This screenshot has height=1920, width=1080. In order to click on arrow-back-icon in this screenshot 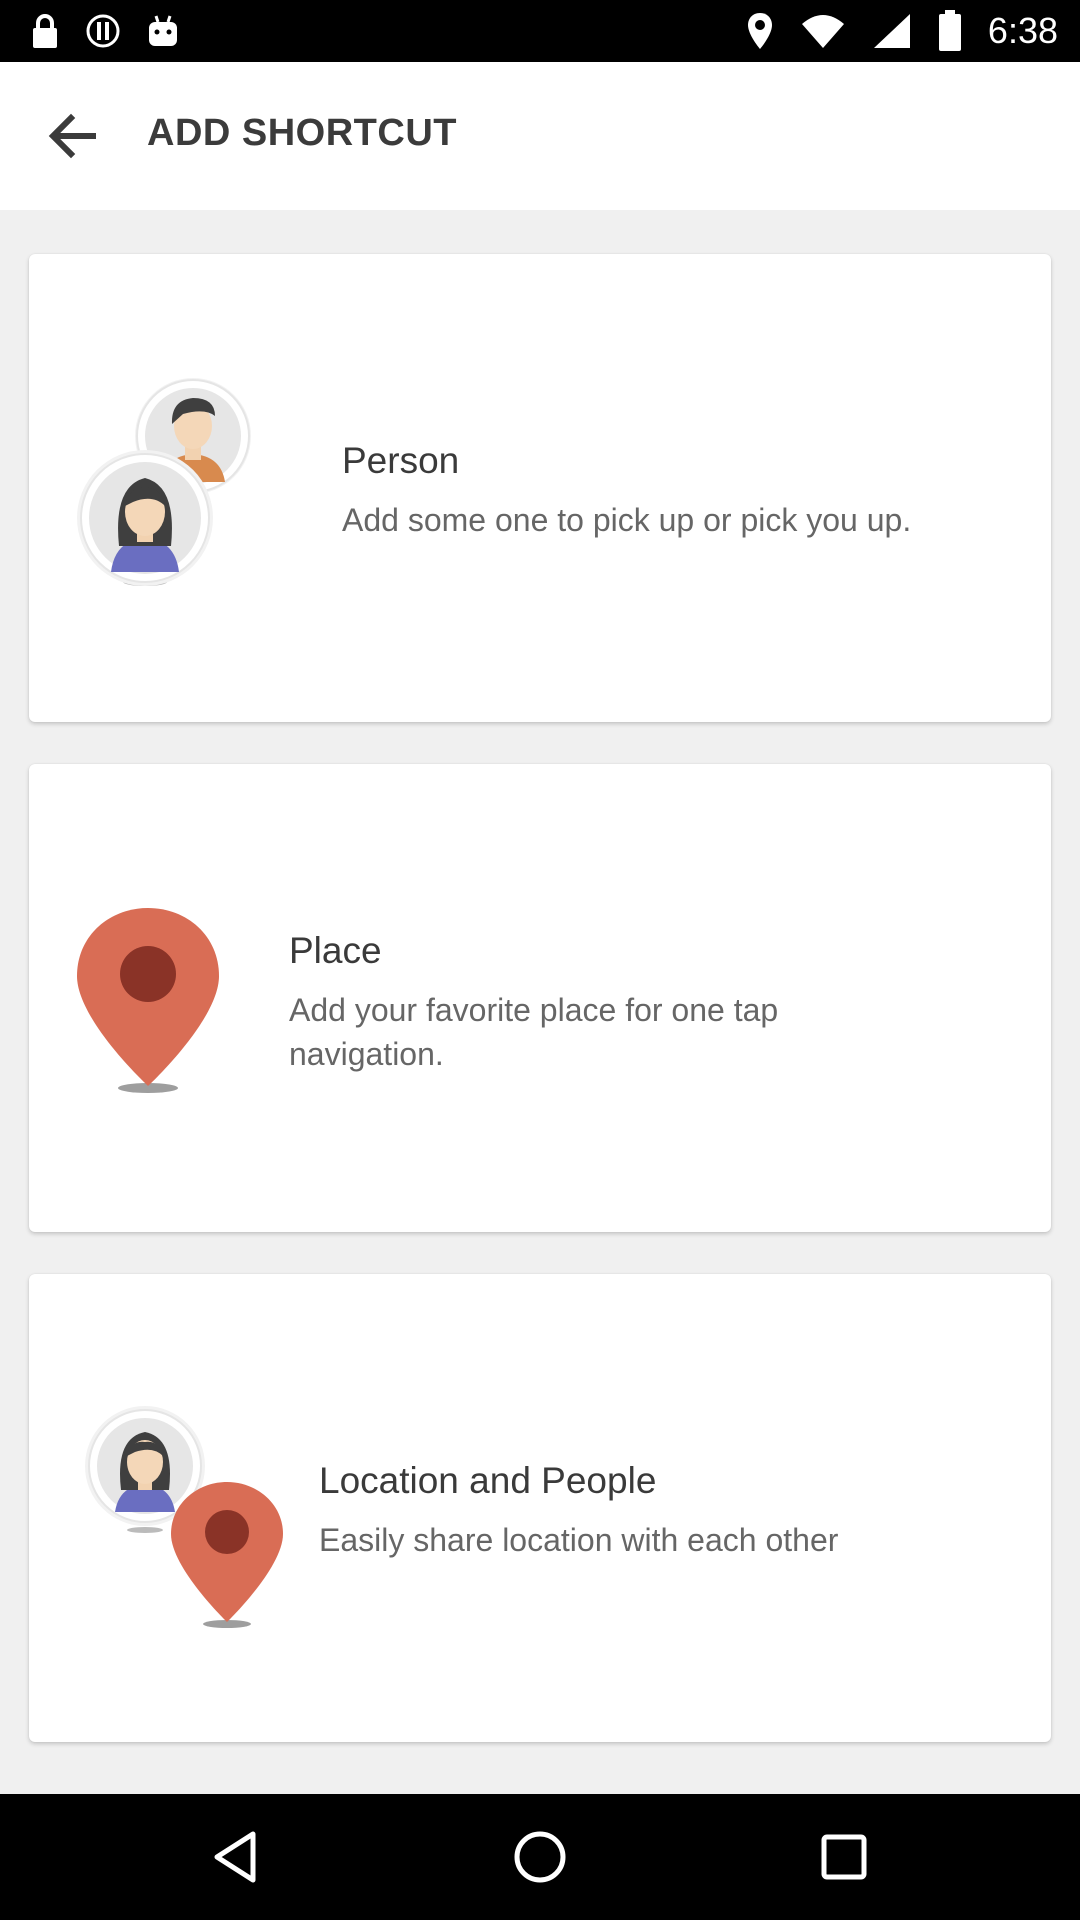, I will do `click(72, 136)`.